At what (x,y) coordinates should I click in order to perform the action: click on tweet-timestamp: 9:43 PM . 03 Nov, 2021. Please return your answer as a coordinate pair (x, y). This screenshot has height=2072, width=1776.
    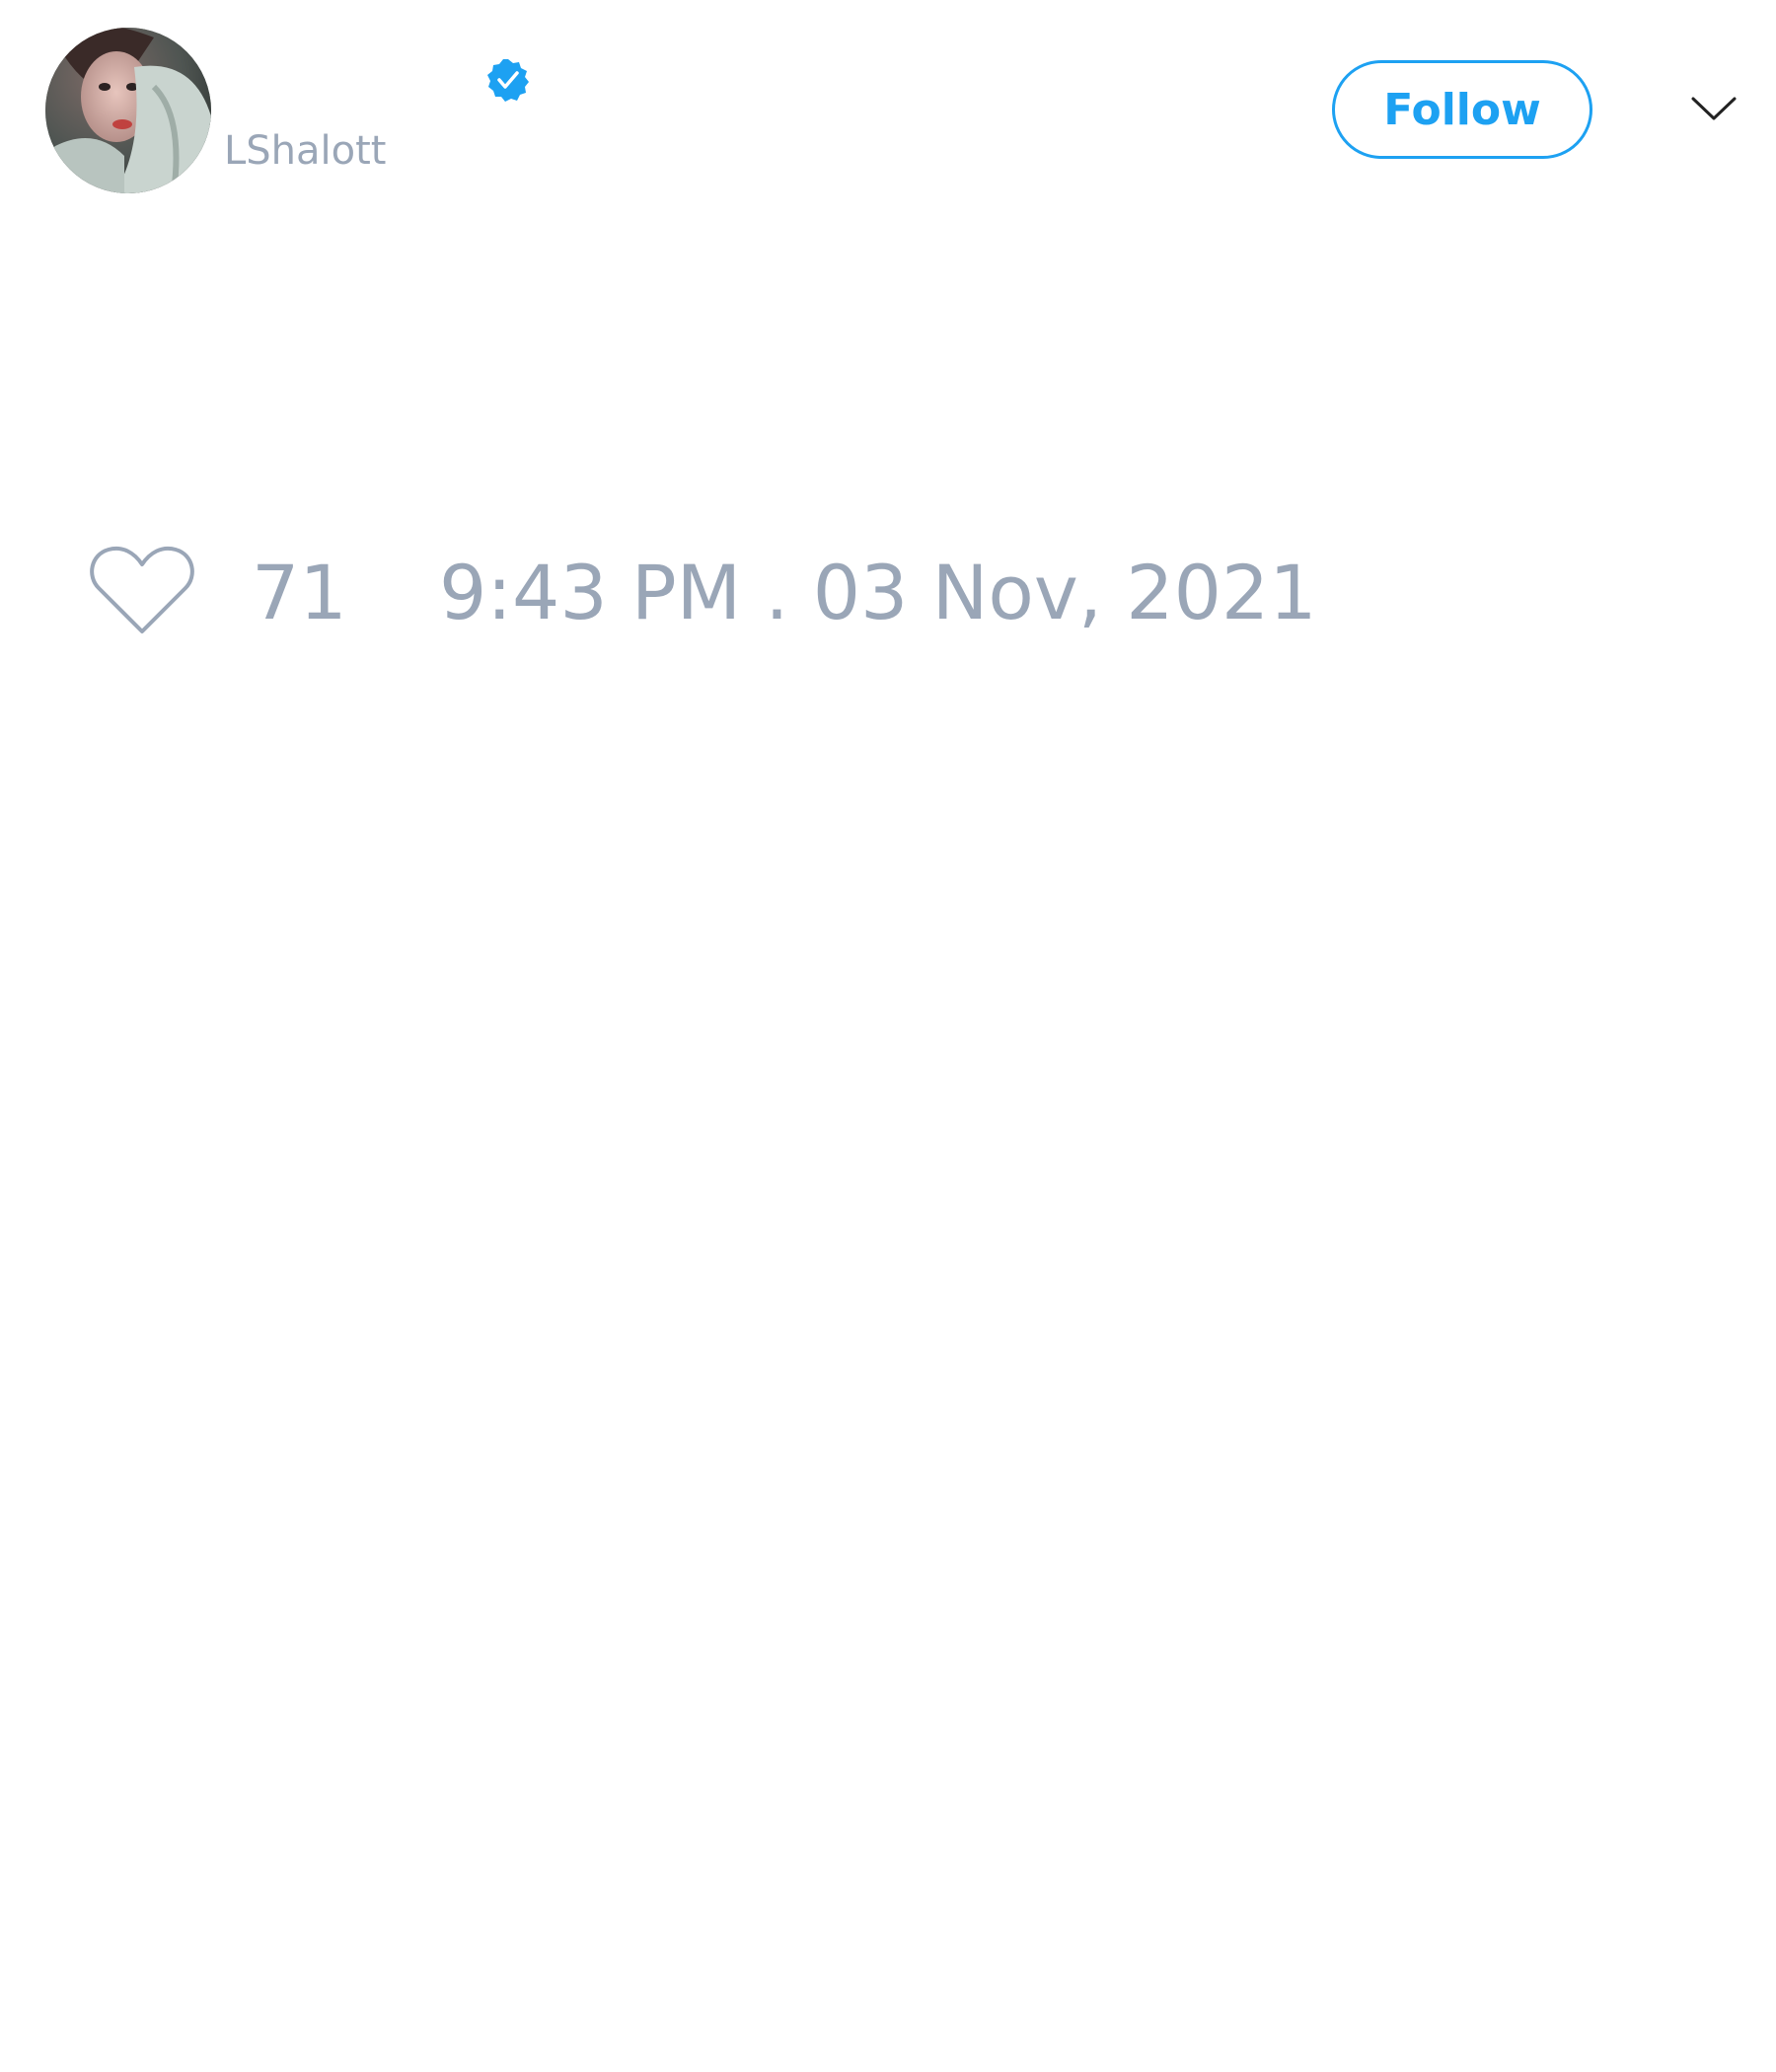
    Looking at the image, I should click on (878, 593).